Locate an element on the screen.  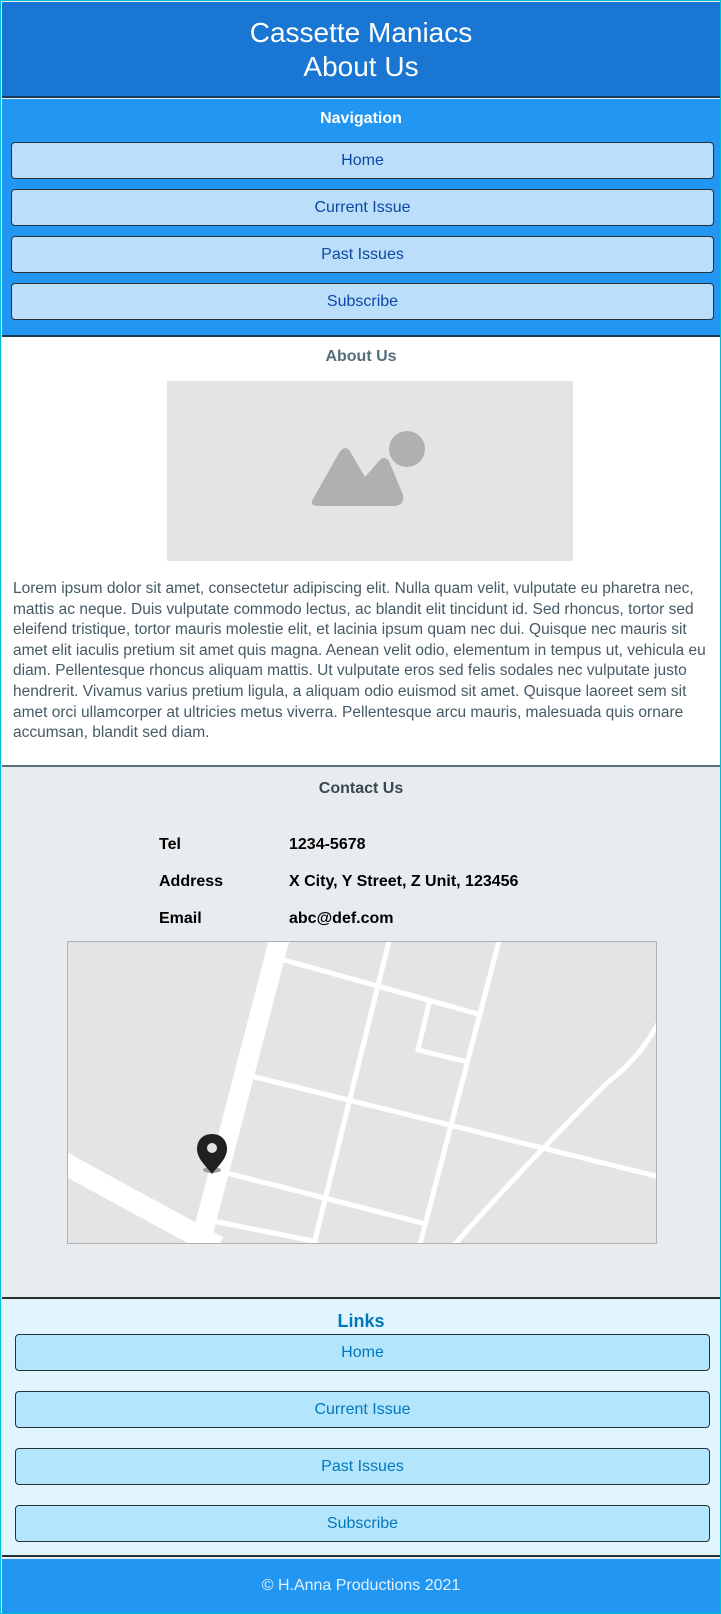
about-title: About Us is located at coordinates (361, 356).